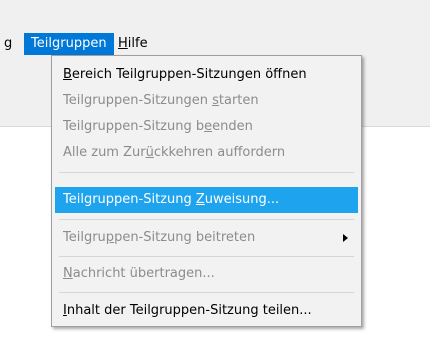  I want to click on menu-item-label: pen-Sitzung beitreten, so click(185, 237).